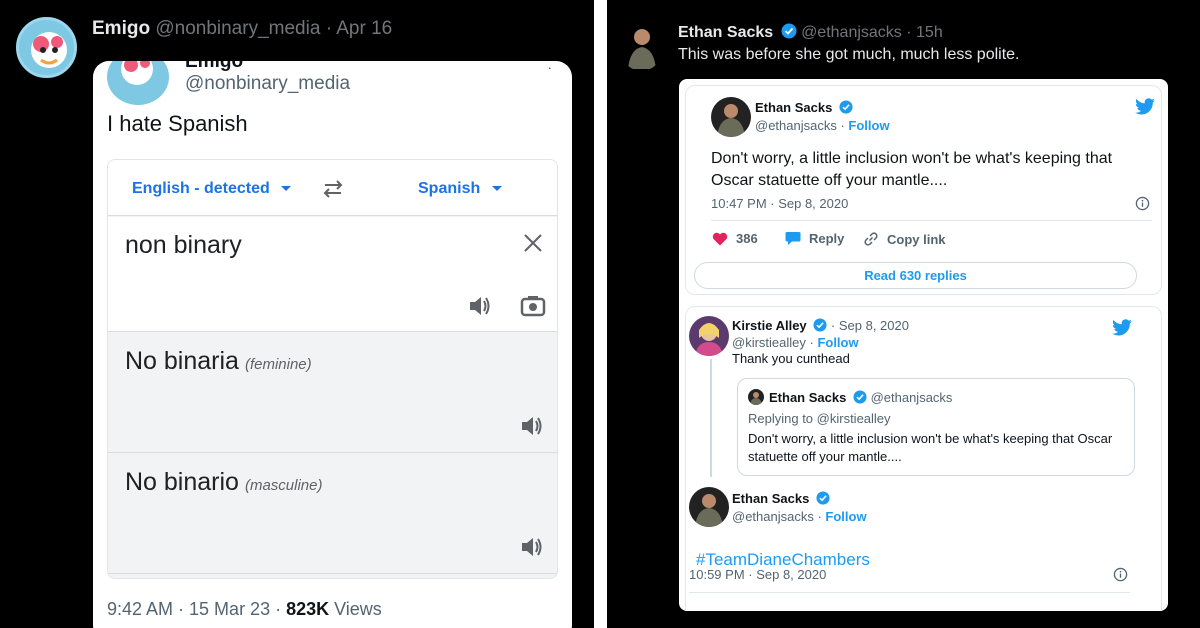 Image resolution: width=1200 pixels, height=628 pixels. What do you see at coordinates (308, 609) in the screenshot?
I see `views-count: 823K` at bounding box center [308, 609].